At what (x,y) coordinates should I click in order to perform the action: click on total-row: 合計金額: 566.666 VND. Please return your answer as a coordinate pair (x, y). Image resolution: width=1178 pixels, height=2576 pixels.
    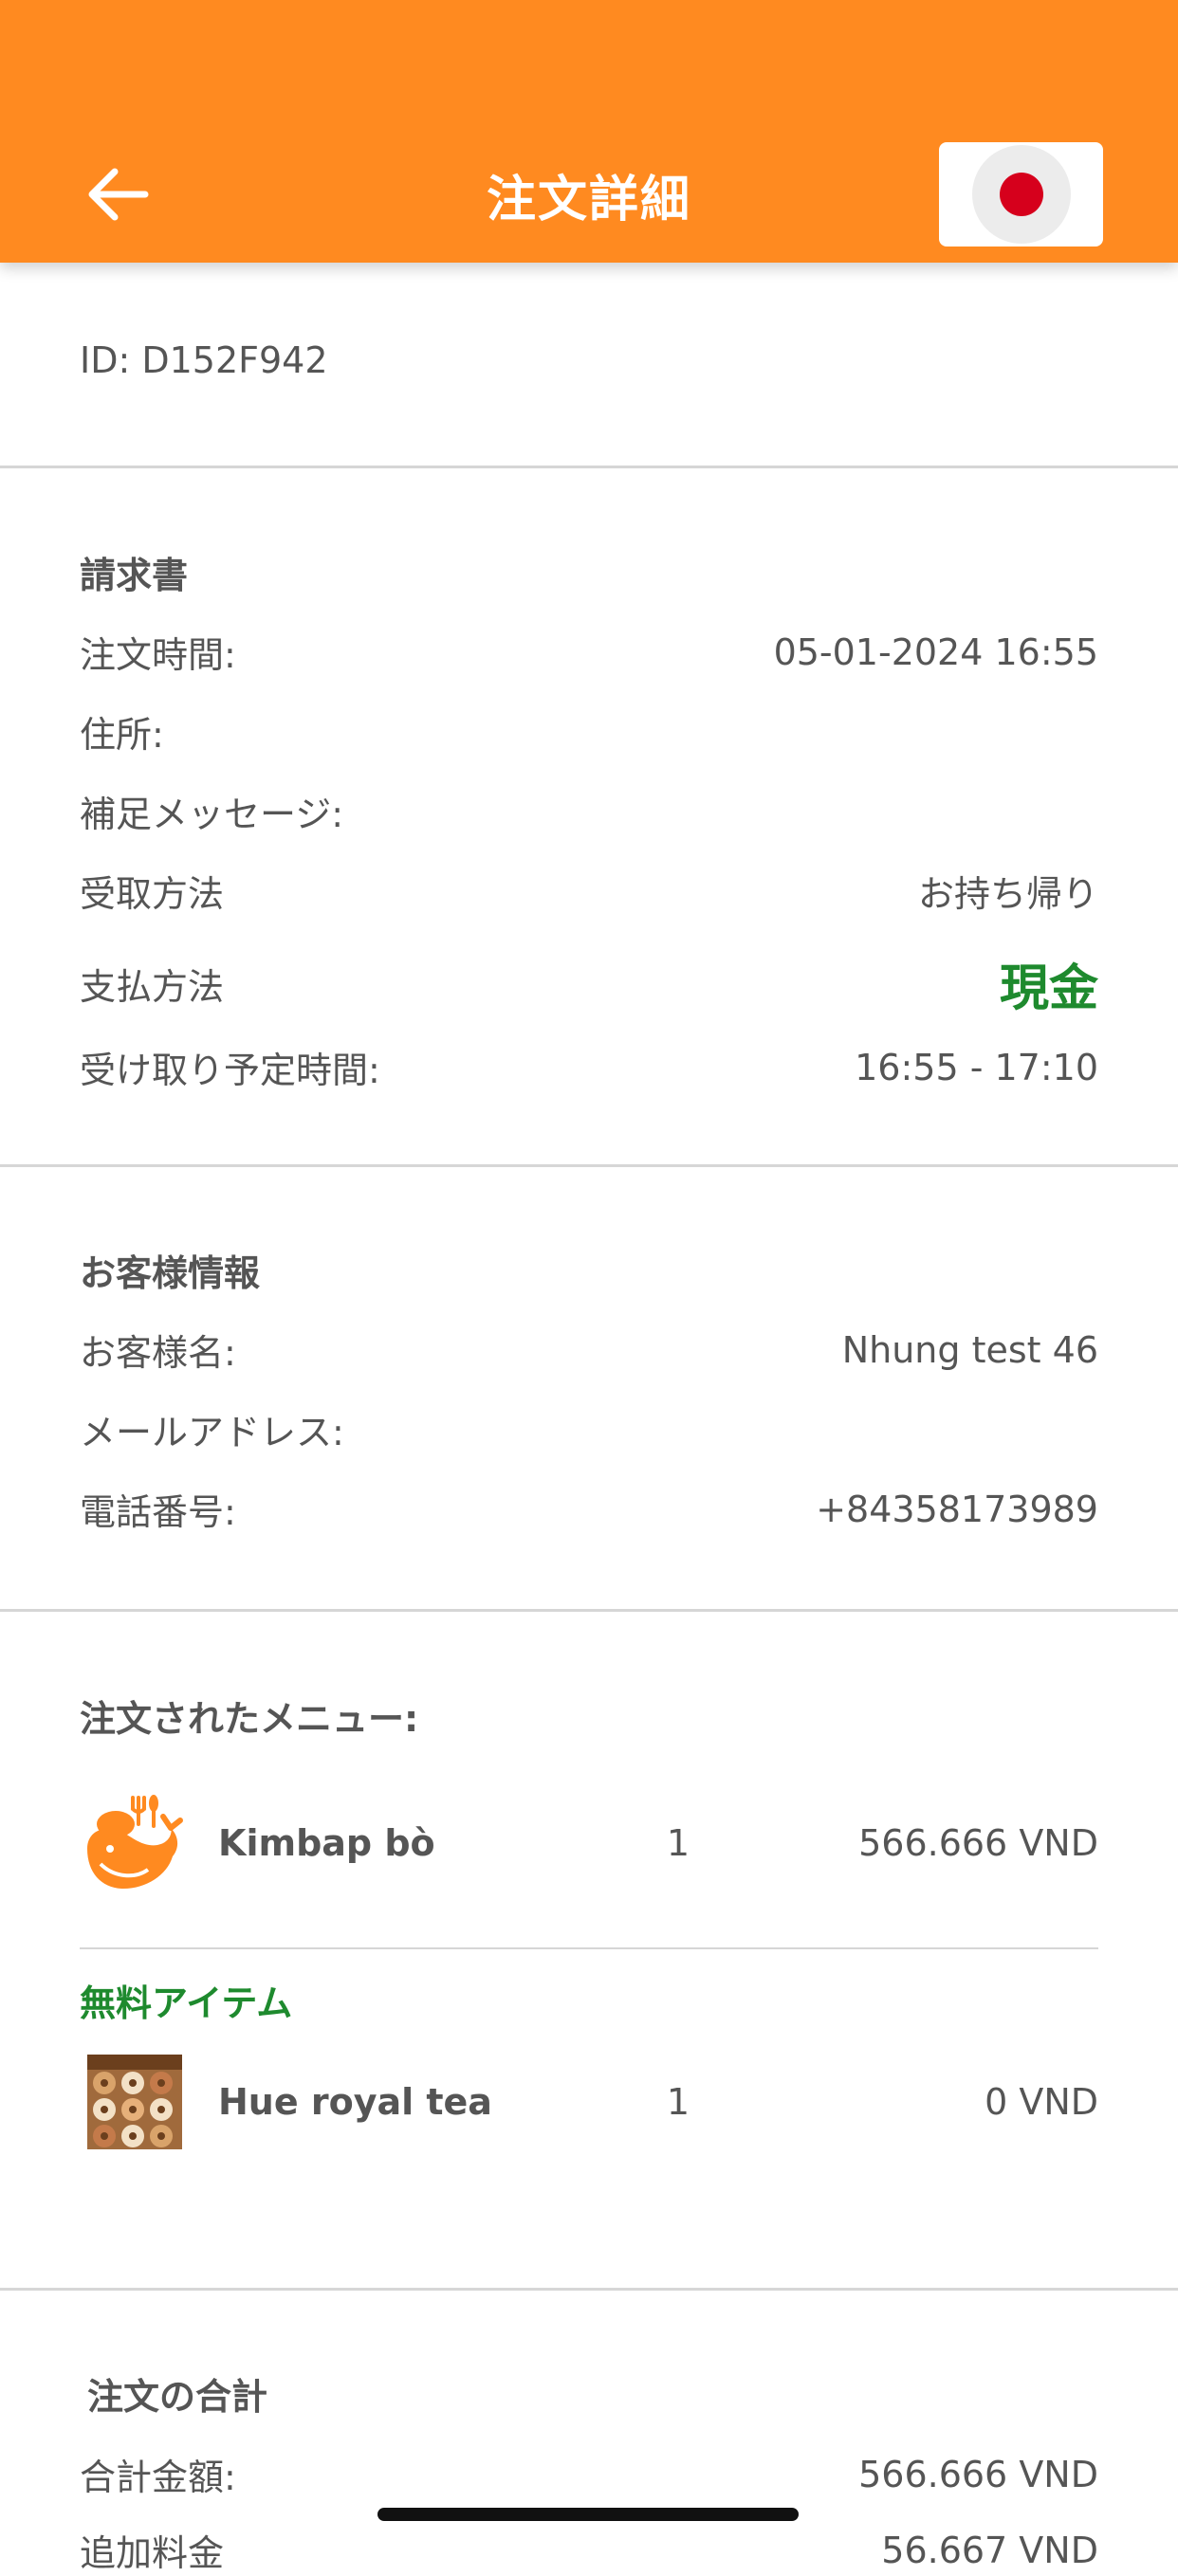
    Looking at the image, I should click on (589, 2474).